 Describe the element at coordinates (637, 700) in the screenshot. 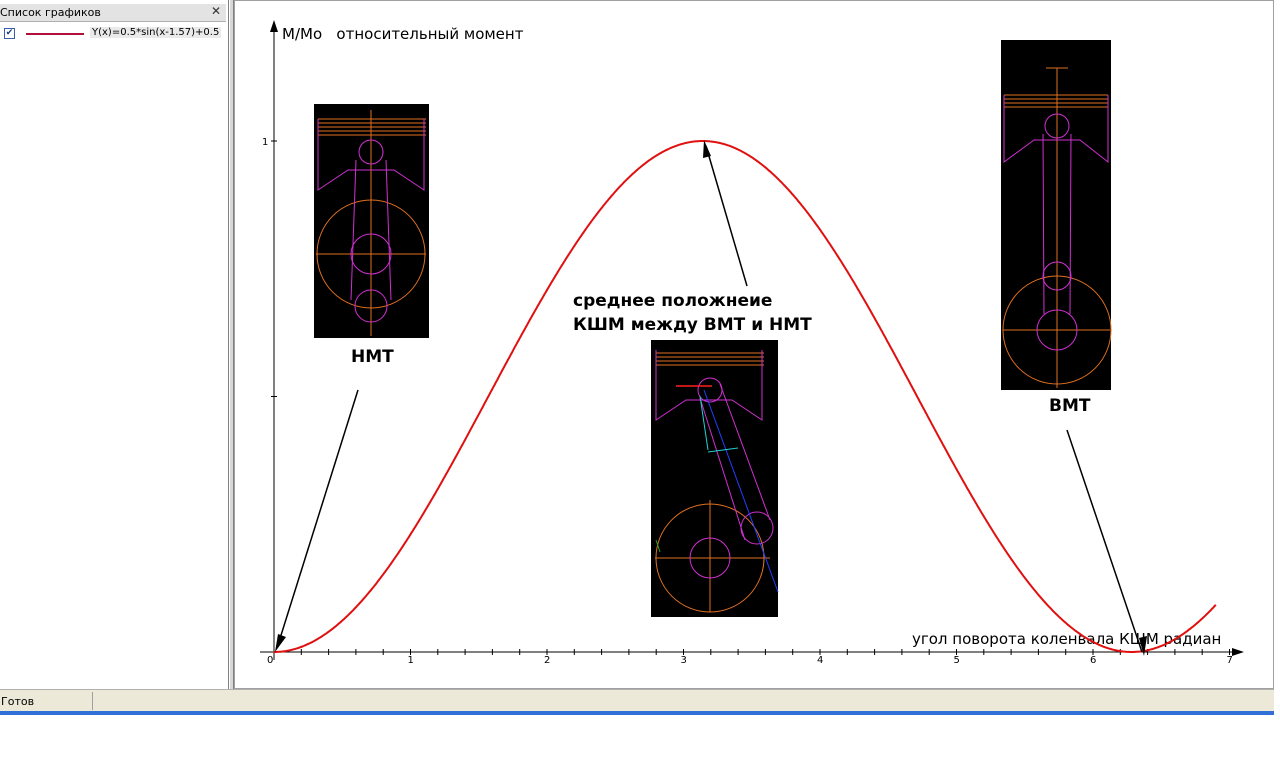

I see `status-bar: Готов` at that location.